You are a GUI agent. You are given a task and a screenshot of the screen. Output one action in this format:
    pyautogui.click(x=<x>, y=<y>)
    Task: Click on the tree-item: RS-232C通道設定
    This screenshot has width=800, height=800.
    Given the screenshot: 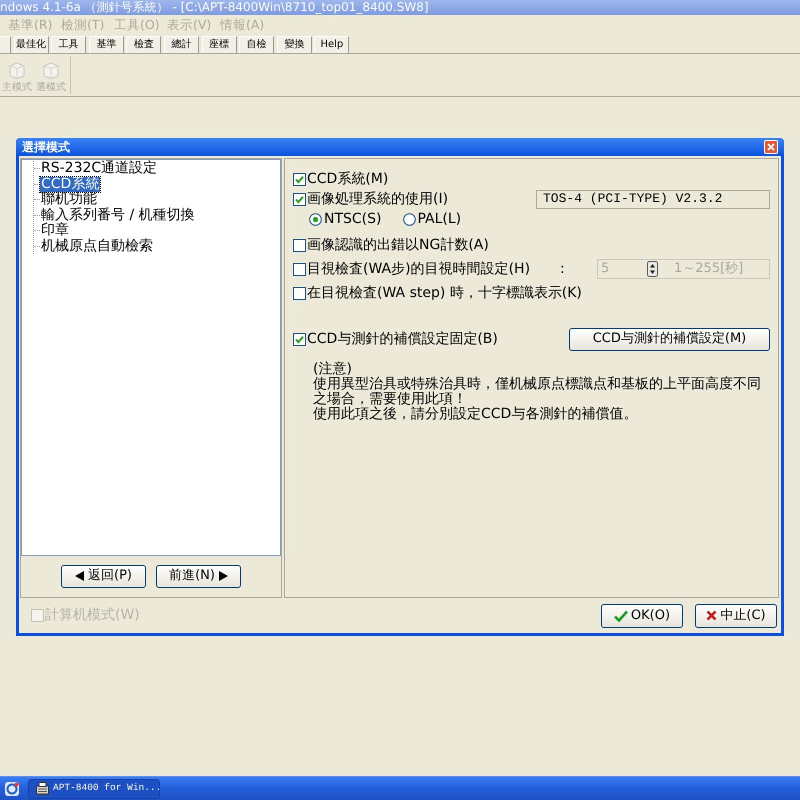 What is the action you would take?
    pyautogui.click(x=99, y=168)
    